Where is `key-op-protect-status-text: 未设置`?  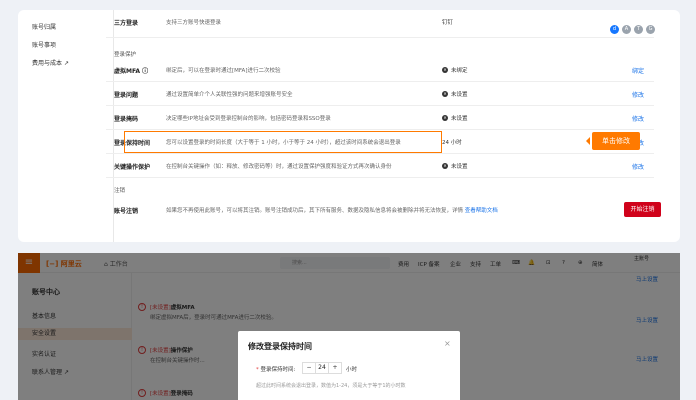
key-op-protect-status-text: 未设置 is located at coordinates (459, 167).